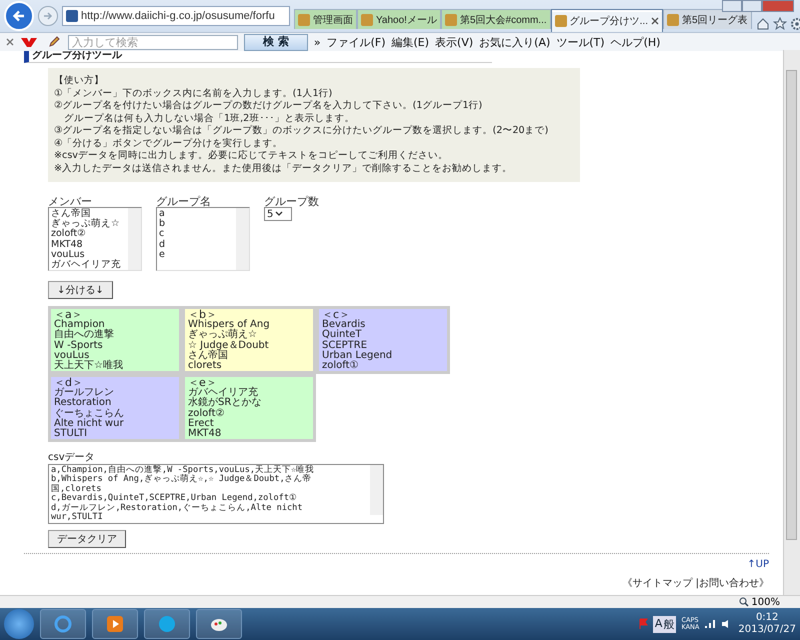 This screenshot has width=800, height=640. Describe the element at coordinates (399, 19) in the screenshot. I see `browser-tab: Yahoo!メール` at that location.